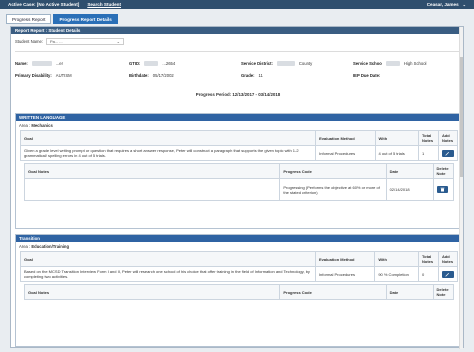  I want to click on area-value: Mechanics, so click(42, 125).